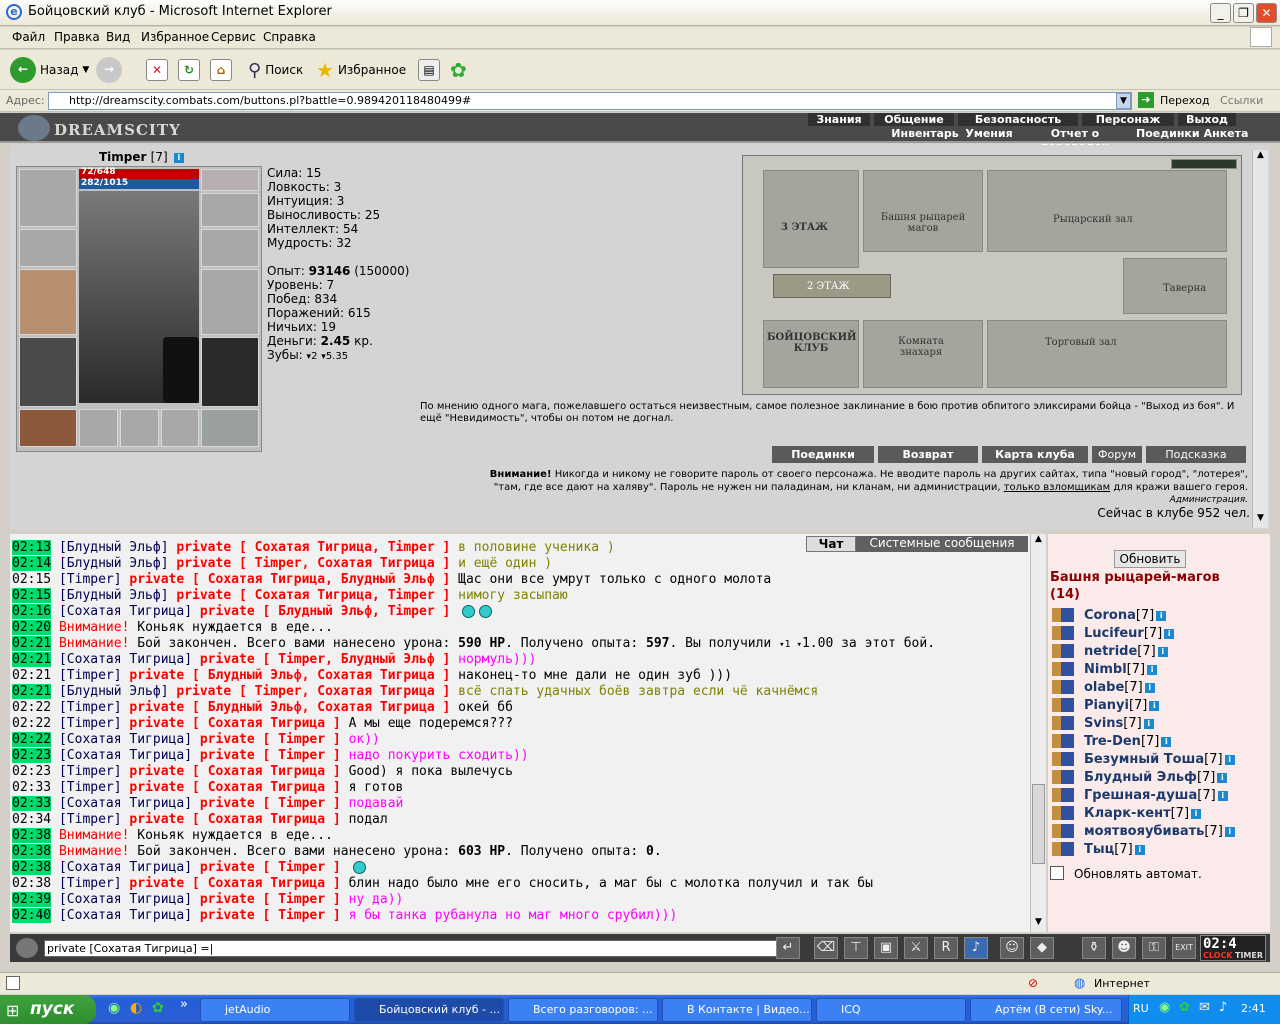 Image resolution: width=1280 pixels, height=1024 pixels. I want to click on fighter-icon: ⚔, so click(916, 948).